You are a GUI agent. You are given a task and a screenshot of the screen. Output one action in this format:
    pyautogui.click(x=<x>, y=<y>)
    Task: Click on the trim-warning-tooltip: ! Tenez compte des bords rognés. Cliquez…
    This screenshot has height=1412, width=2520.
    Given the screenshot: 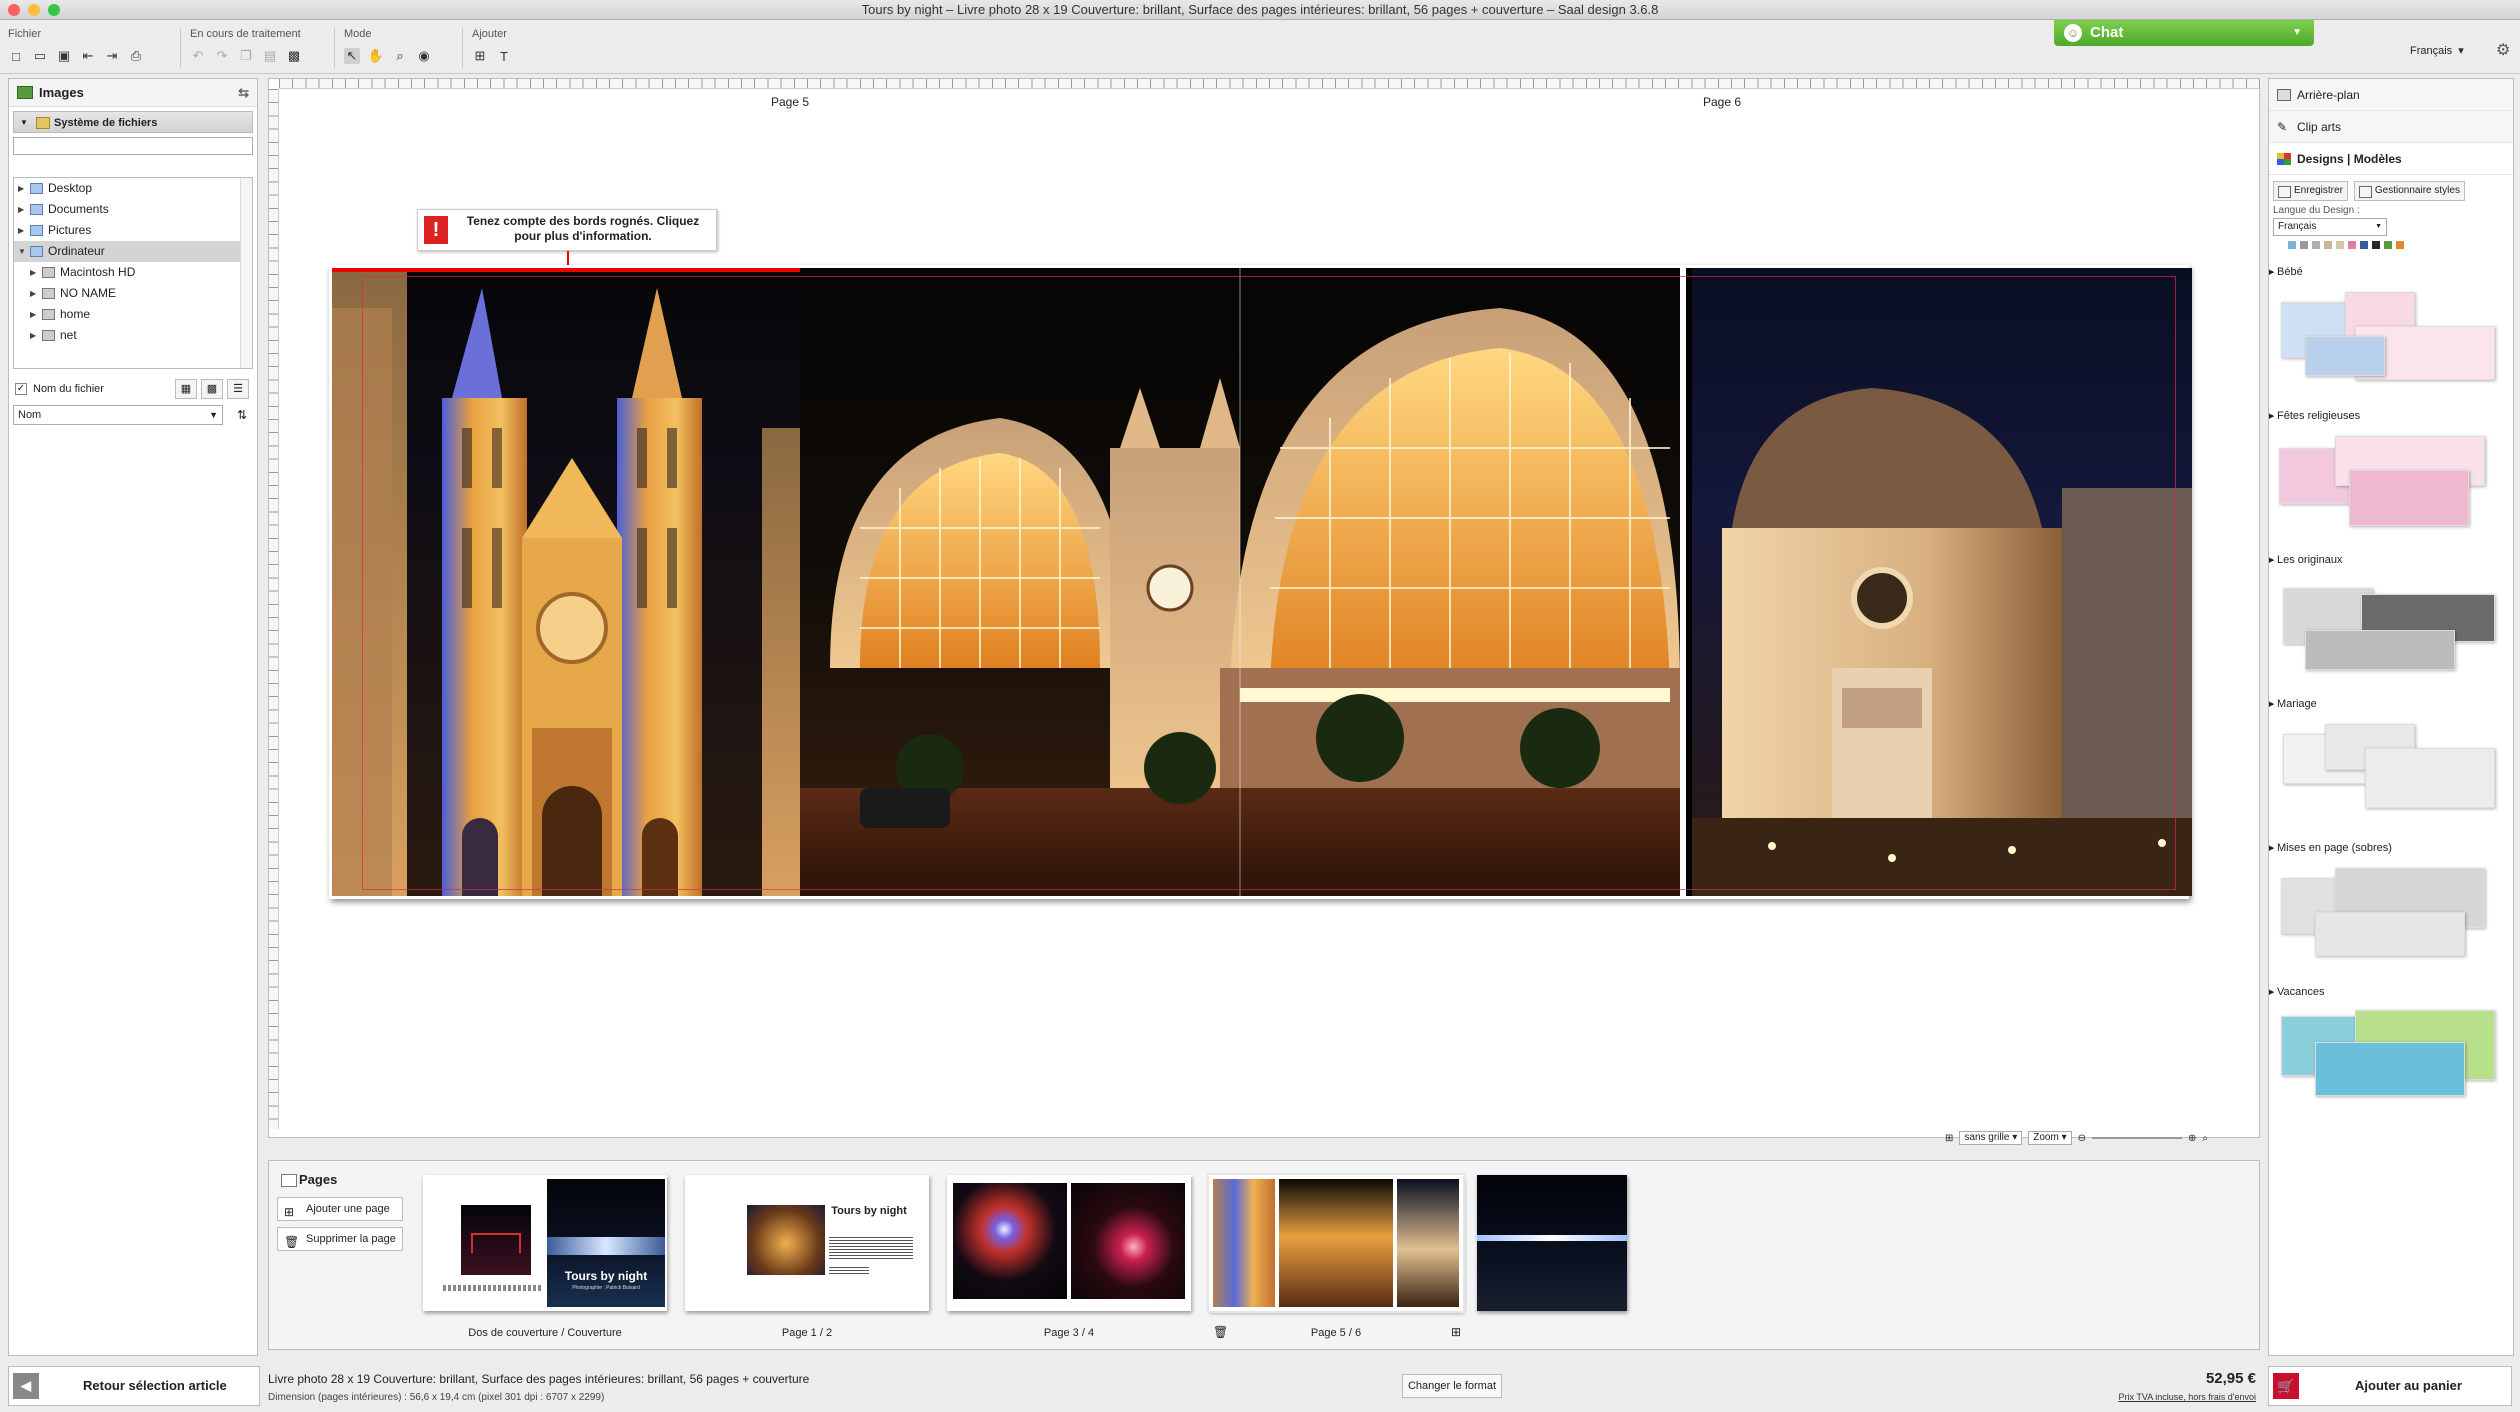 What is the action you would take?
    pyautogui.click(x=567, y=230)
    